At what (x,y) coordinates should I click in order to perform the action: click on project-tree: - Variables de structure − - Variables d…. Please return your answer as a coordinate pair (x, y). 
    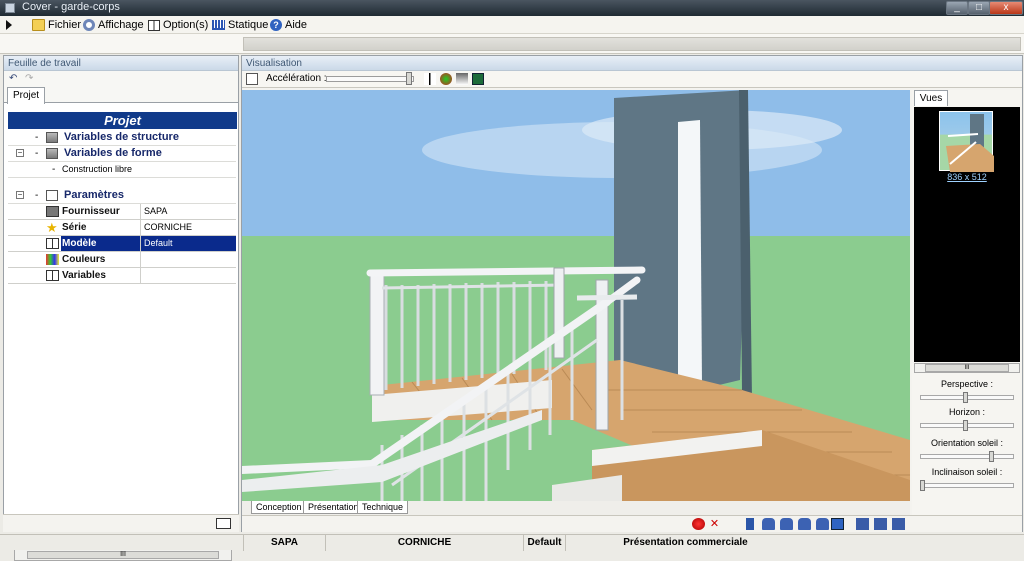
    Looking at the image, I should click on (122, 207).